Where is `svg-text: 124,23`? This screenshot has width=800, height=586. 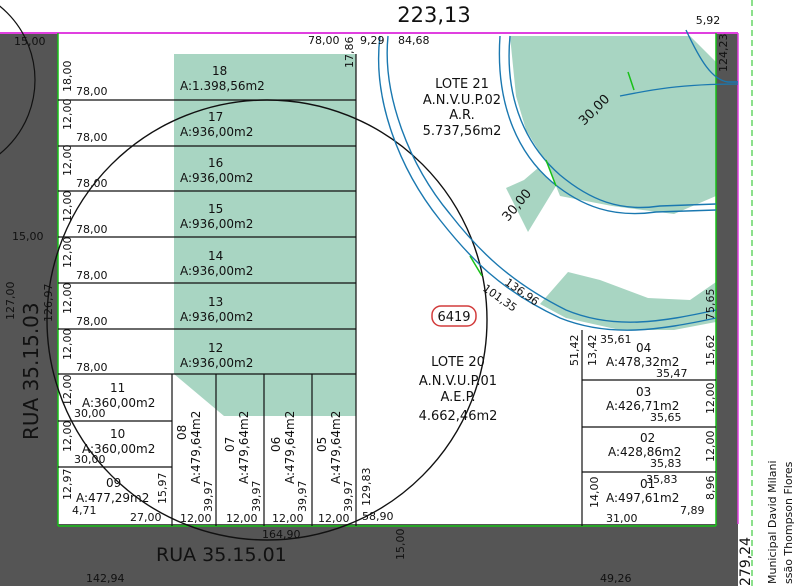
svg-text: 124,23 is located at coordinates (723, 53).